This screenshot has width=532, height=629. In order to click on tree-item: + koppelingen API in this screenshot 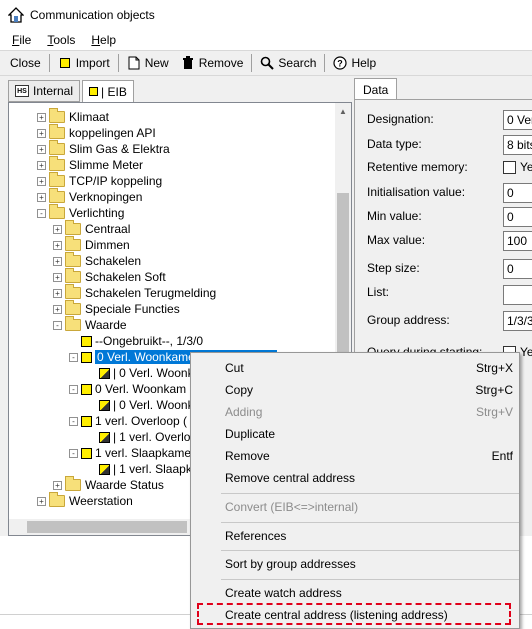, I will do `click(96, 132)`.